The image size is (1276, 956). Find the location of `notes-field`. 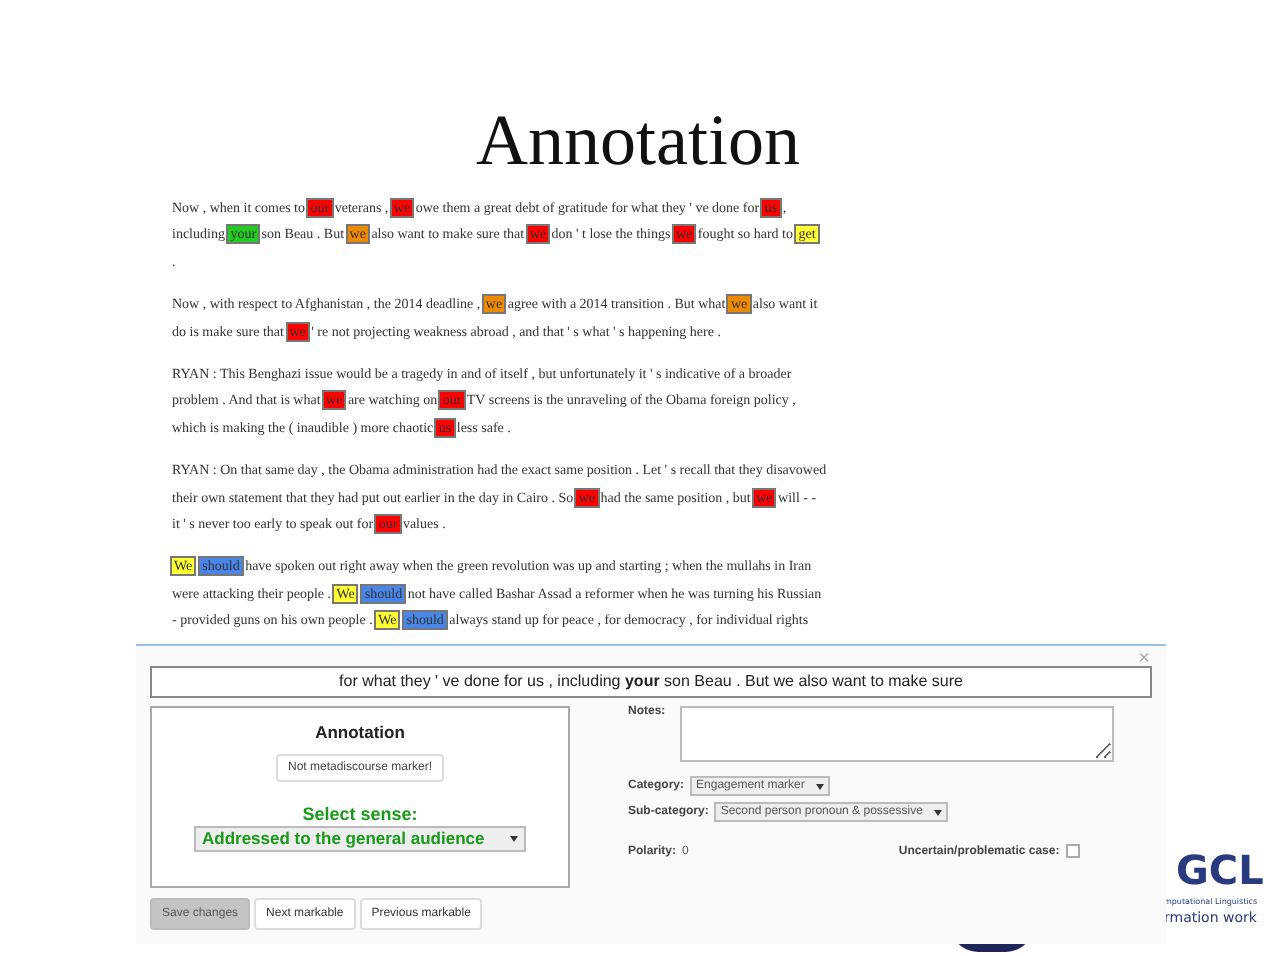

notes-field is located at coordinates (896, 734).